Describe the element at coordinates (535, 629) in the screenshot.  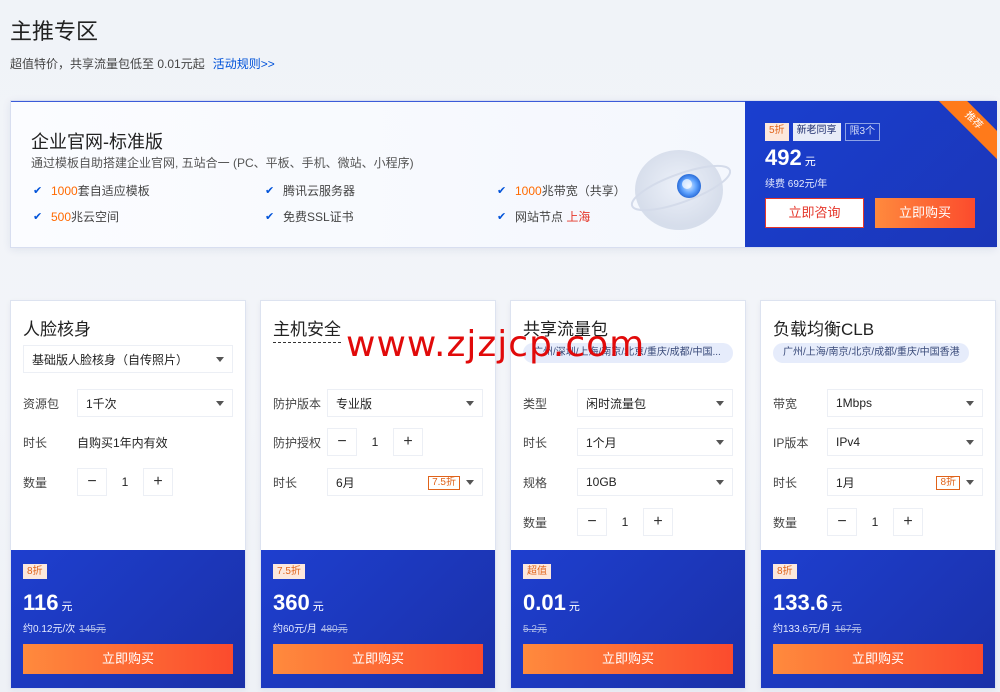
I see `original-price: 5.2元` at that location.